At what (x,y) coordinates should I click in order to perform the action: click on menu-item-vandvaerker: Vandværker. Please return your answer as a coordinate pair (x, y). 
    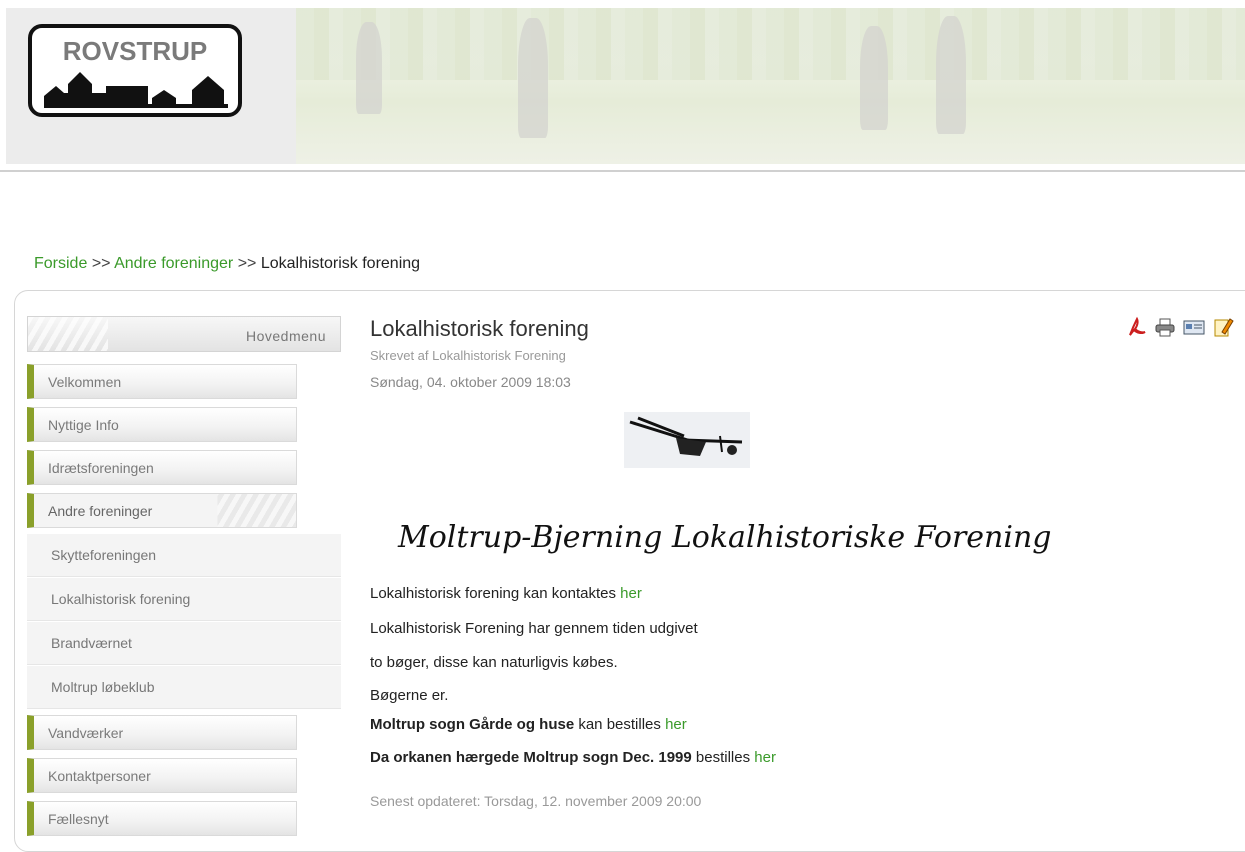
    Looking at the image, I should click on (162, 732).